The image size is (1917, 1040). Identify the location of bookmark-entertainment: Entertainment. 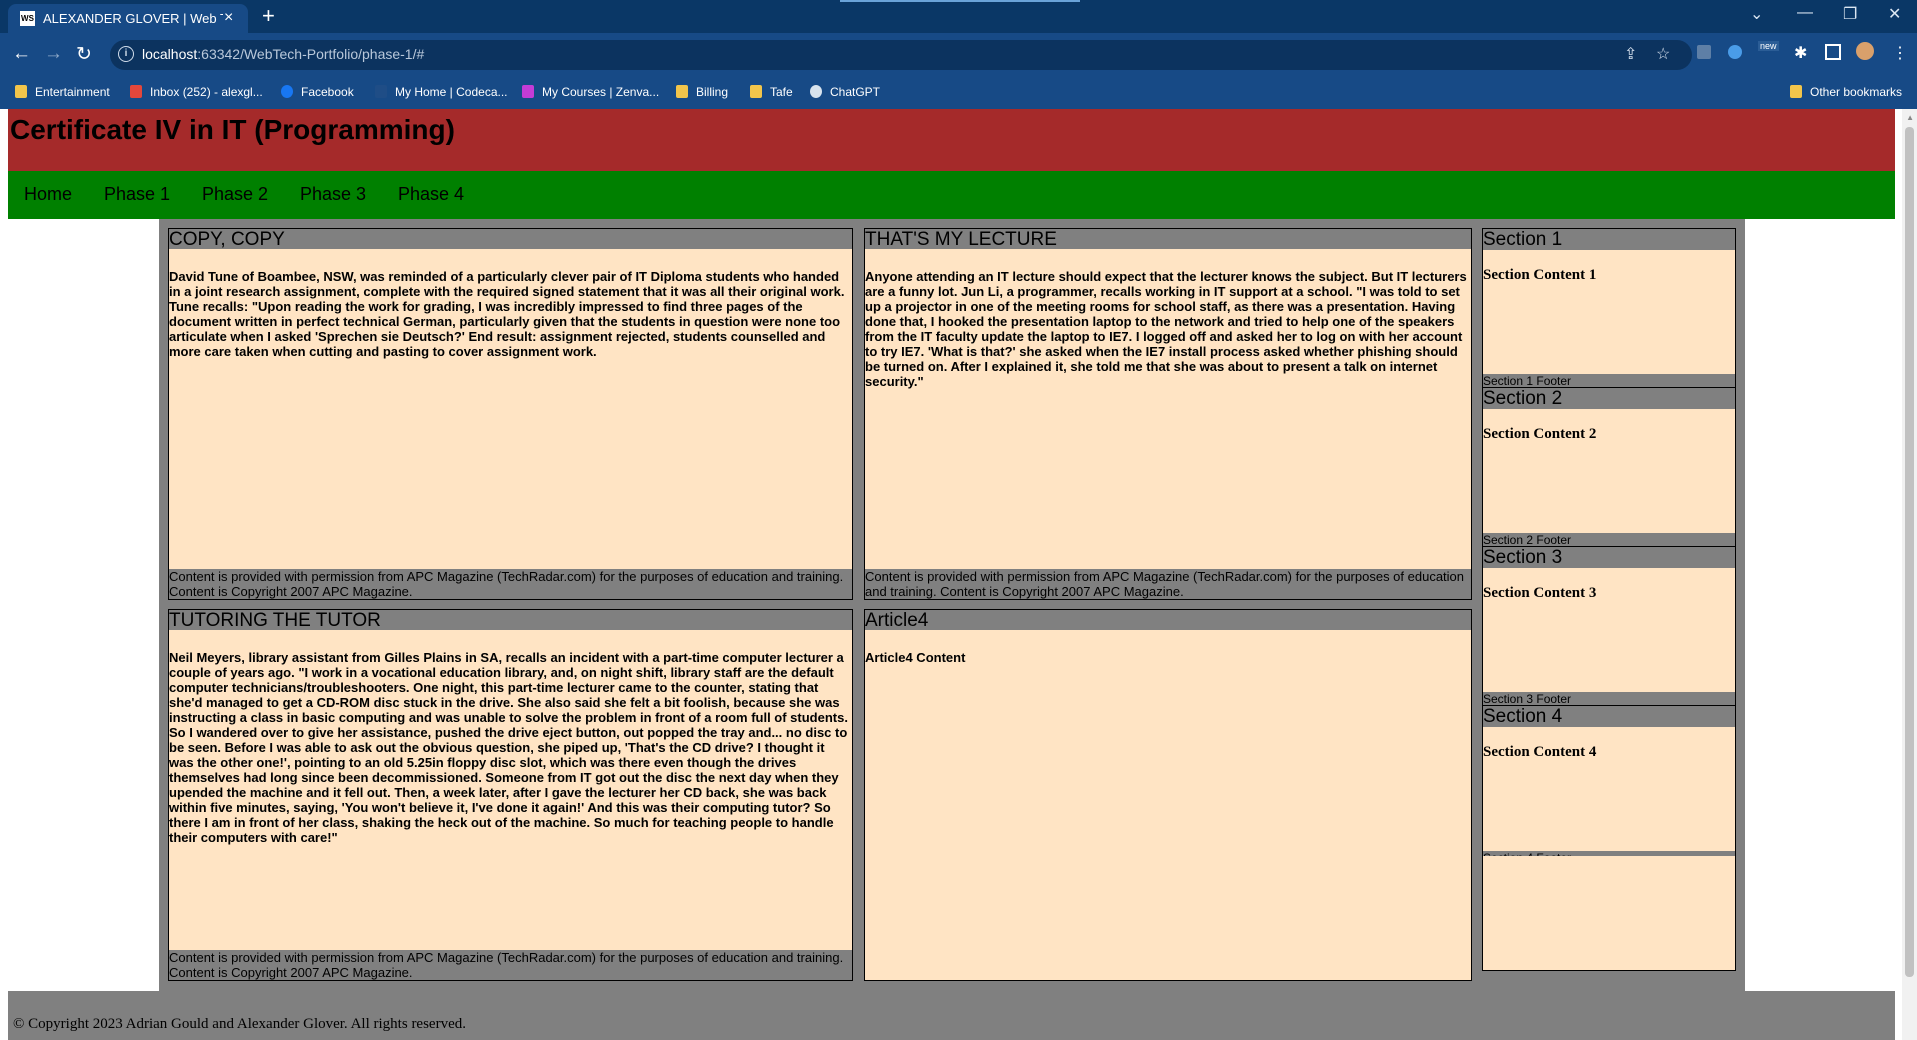
(62, 92).